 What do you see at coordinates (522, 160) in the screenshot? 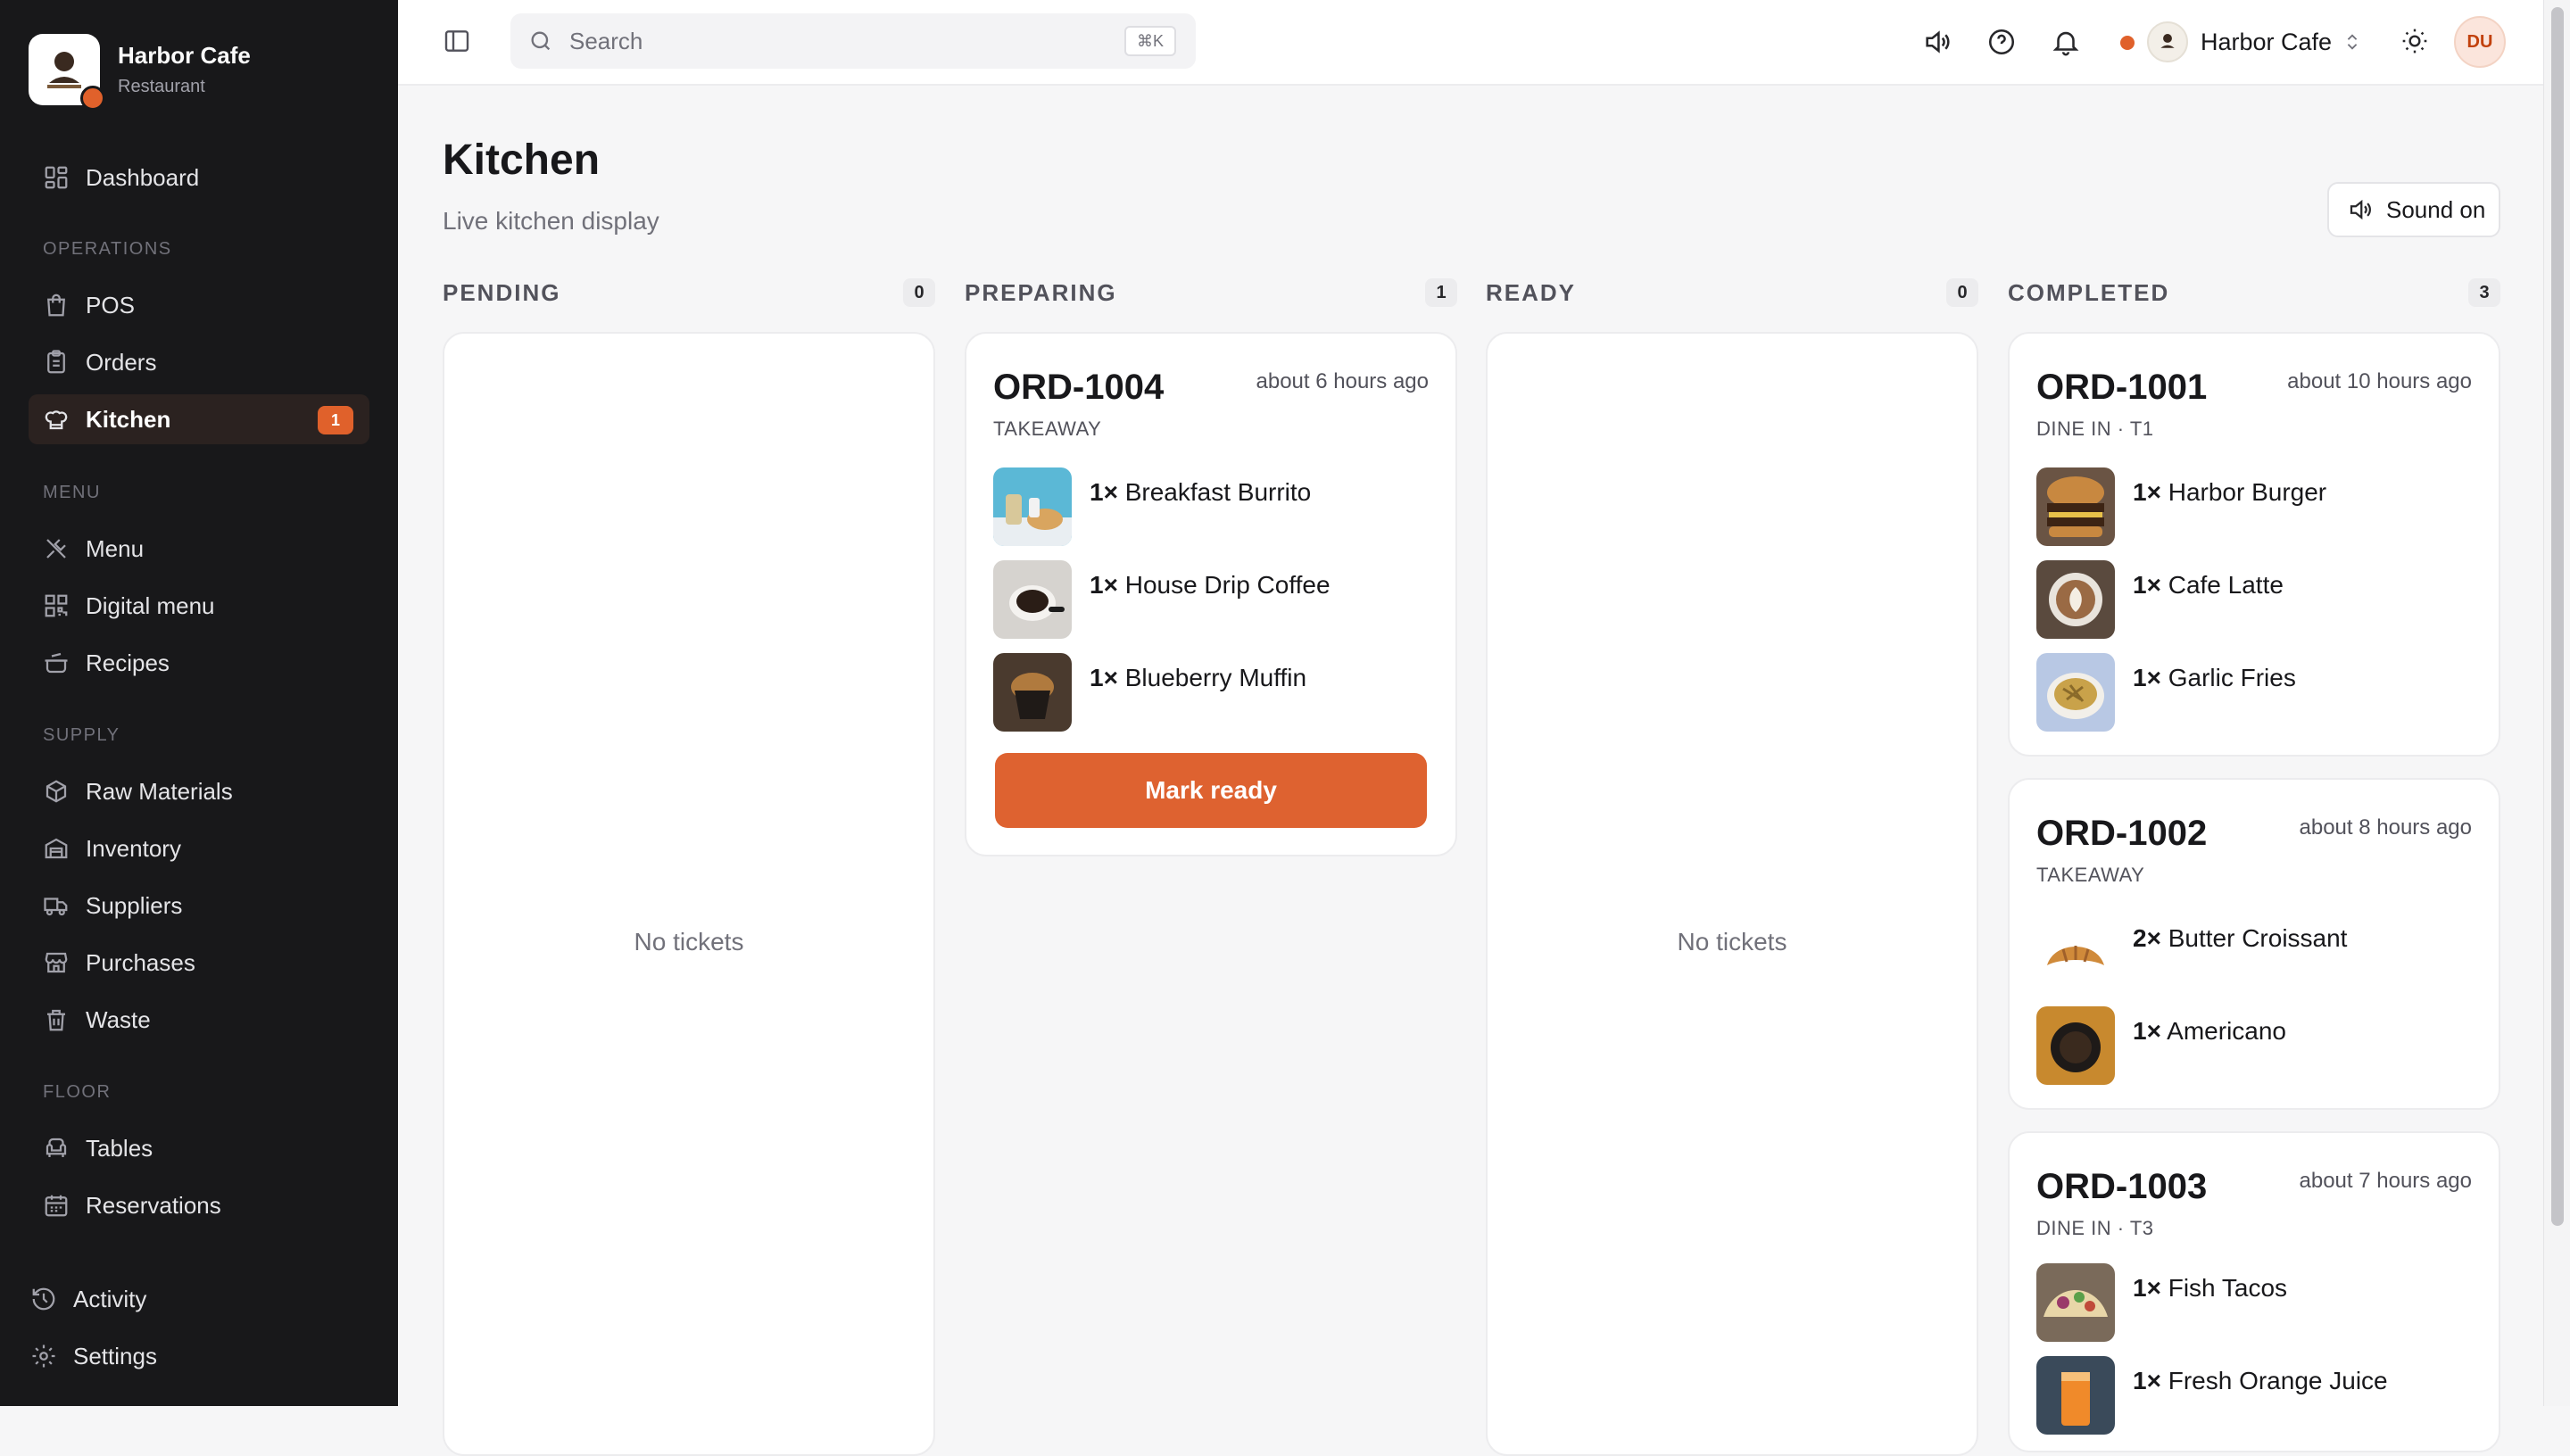
I see `page-title: Kitchen` at bounding box center [522, 160].